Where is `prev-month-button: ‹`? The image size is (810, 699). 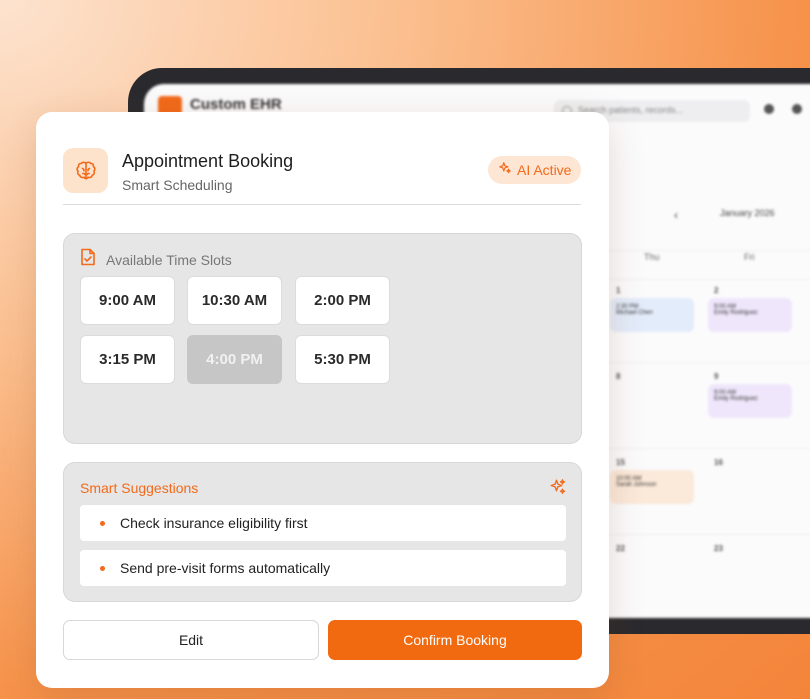
prev-month-button: ‹ is located at coordinates (676, 215).